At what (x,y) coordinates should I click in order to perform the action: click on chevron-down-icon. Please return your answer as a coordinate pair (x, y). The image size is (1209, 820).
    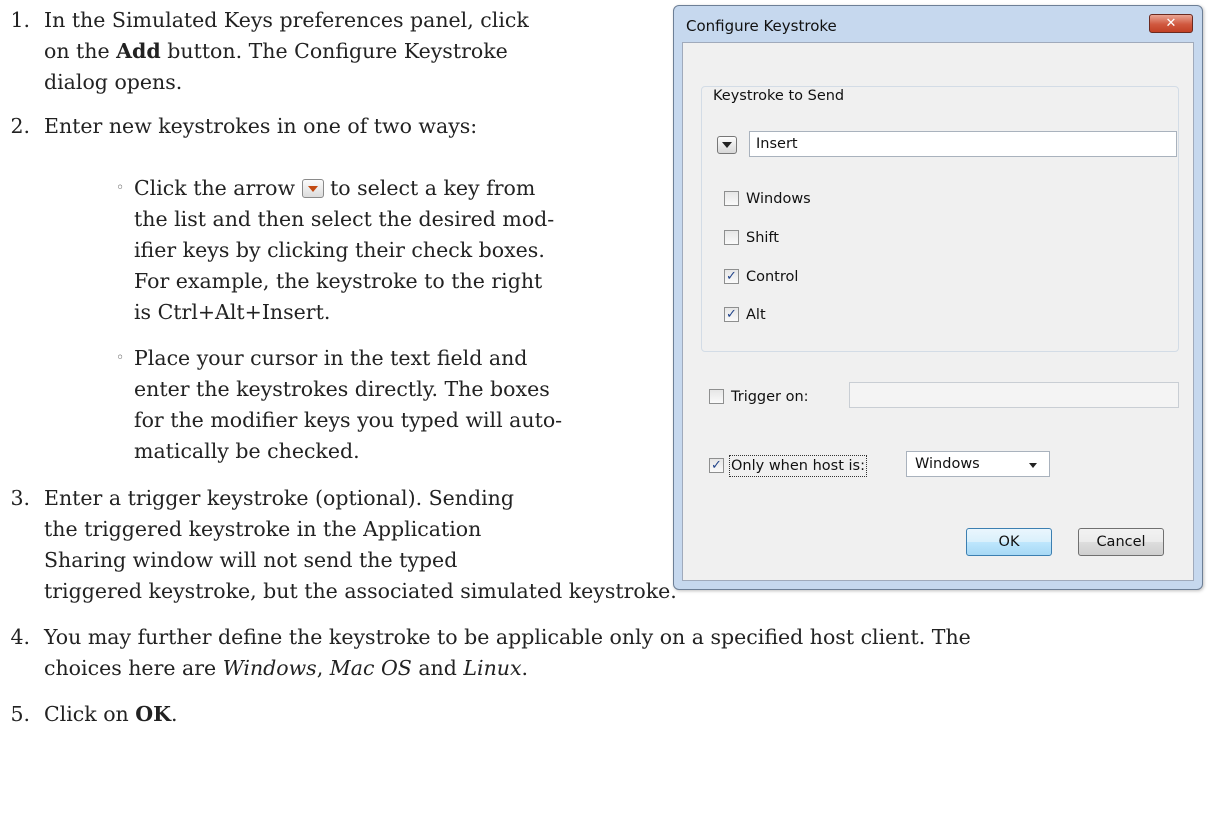
    Looking at the image, I should click on (1033, 465).